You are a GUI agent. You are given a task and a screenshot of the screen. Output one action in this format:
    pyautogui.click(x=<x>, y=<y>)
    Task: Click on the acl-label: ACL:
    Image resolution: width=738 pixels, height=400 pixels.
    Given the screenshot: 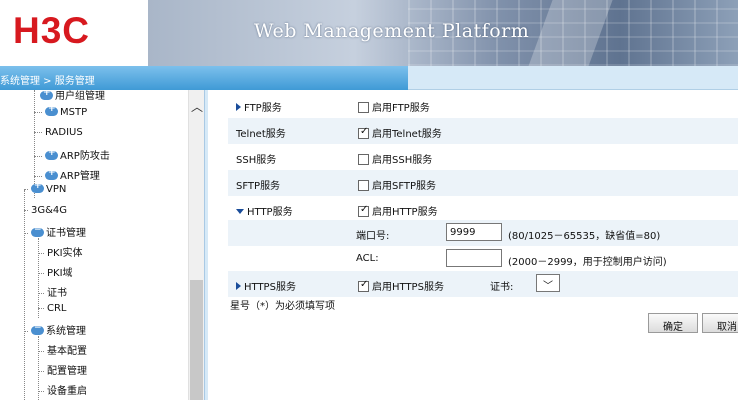 What is the action you would take?
    pyautogui.click(x=367, y=258)
    